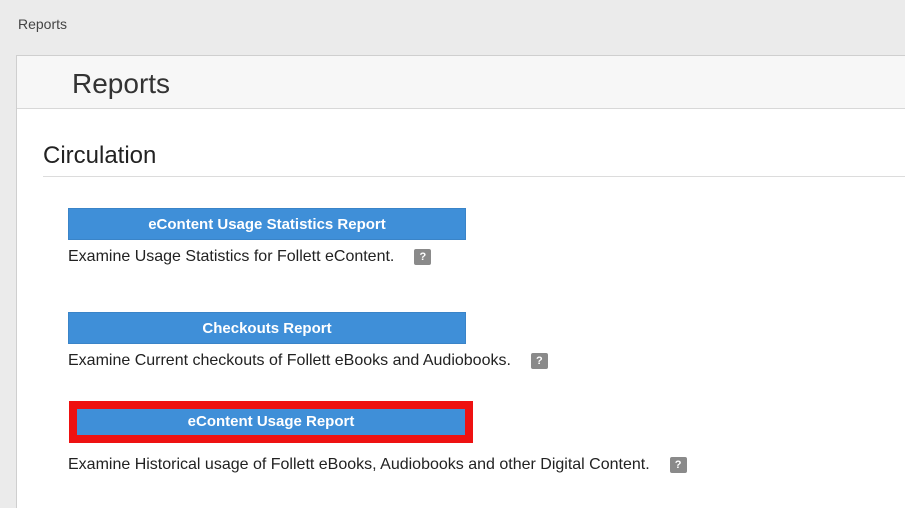 Image resolution: width=905 pixels, height=508 pixels. Describe the element at coordinates (267, 224) in the screenshot. I see `econtent-usage-statistics-report-button: eContent Usage Statistics Report` at that location.